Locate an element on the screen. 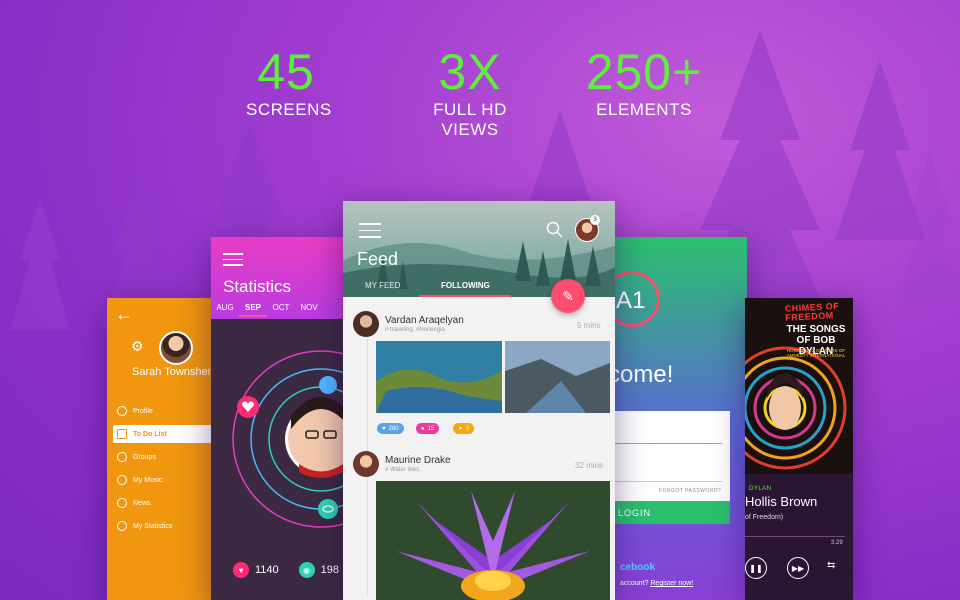  tab-nov: NOV is located at coordinates (309, 310).